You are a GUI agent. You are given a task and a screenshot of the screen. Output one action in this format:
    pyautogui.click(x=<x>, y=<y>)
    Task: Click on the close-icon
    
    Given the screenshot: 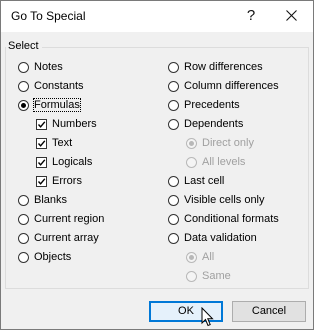 What is the action you would take?
    pyautogui.click(x=291, y=15)
    